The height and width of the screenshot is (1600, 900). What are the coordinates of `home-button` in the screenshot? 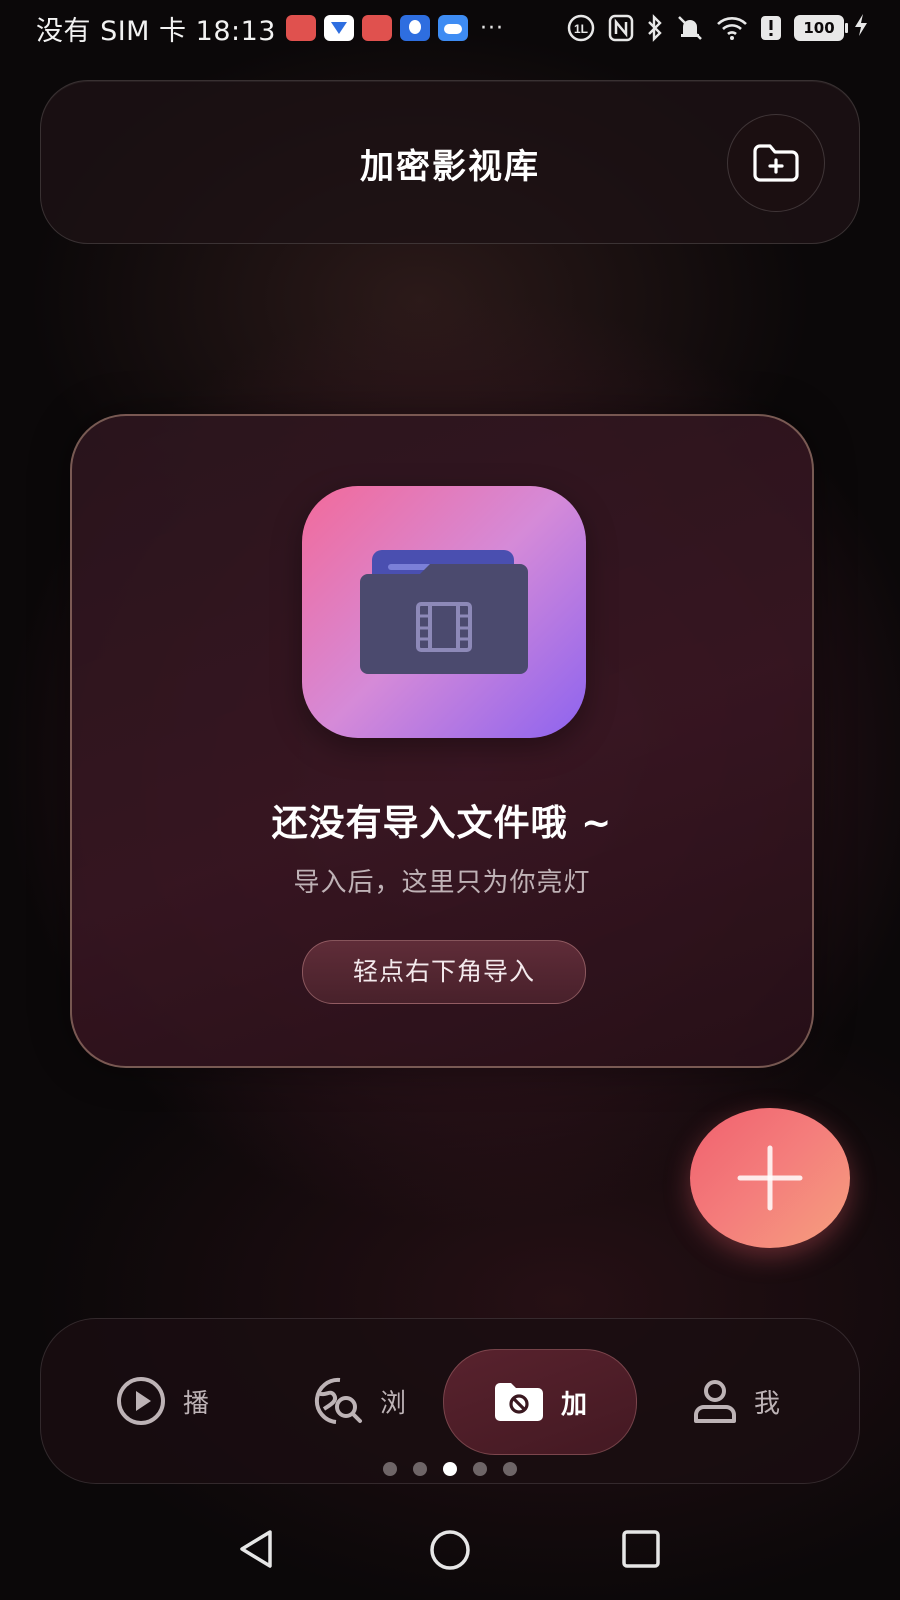 It's located at (450, 1552).